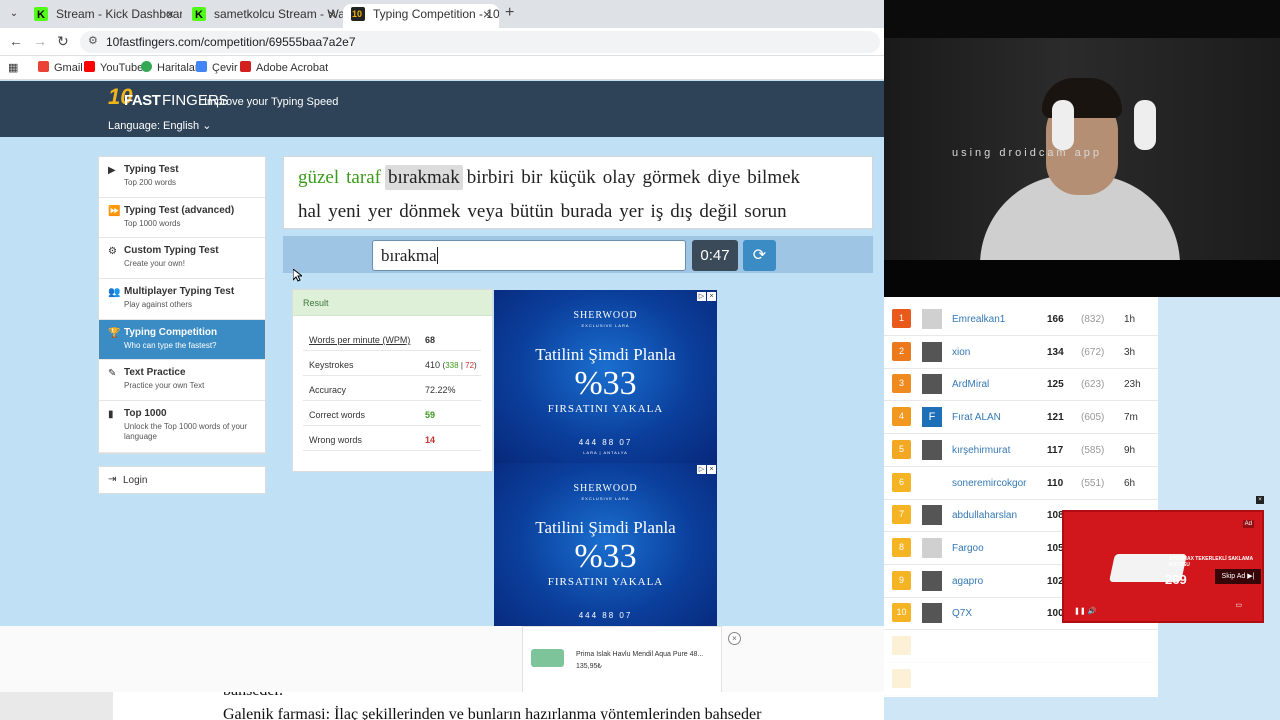 Image resolution: width=1280 pixels, height=720 pixels. Describe the element at coordinates (264, 16) in the screenshot. I see `tab-kick-stream: sametkolcu Stream - Watch Live ×` at that location.